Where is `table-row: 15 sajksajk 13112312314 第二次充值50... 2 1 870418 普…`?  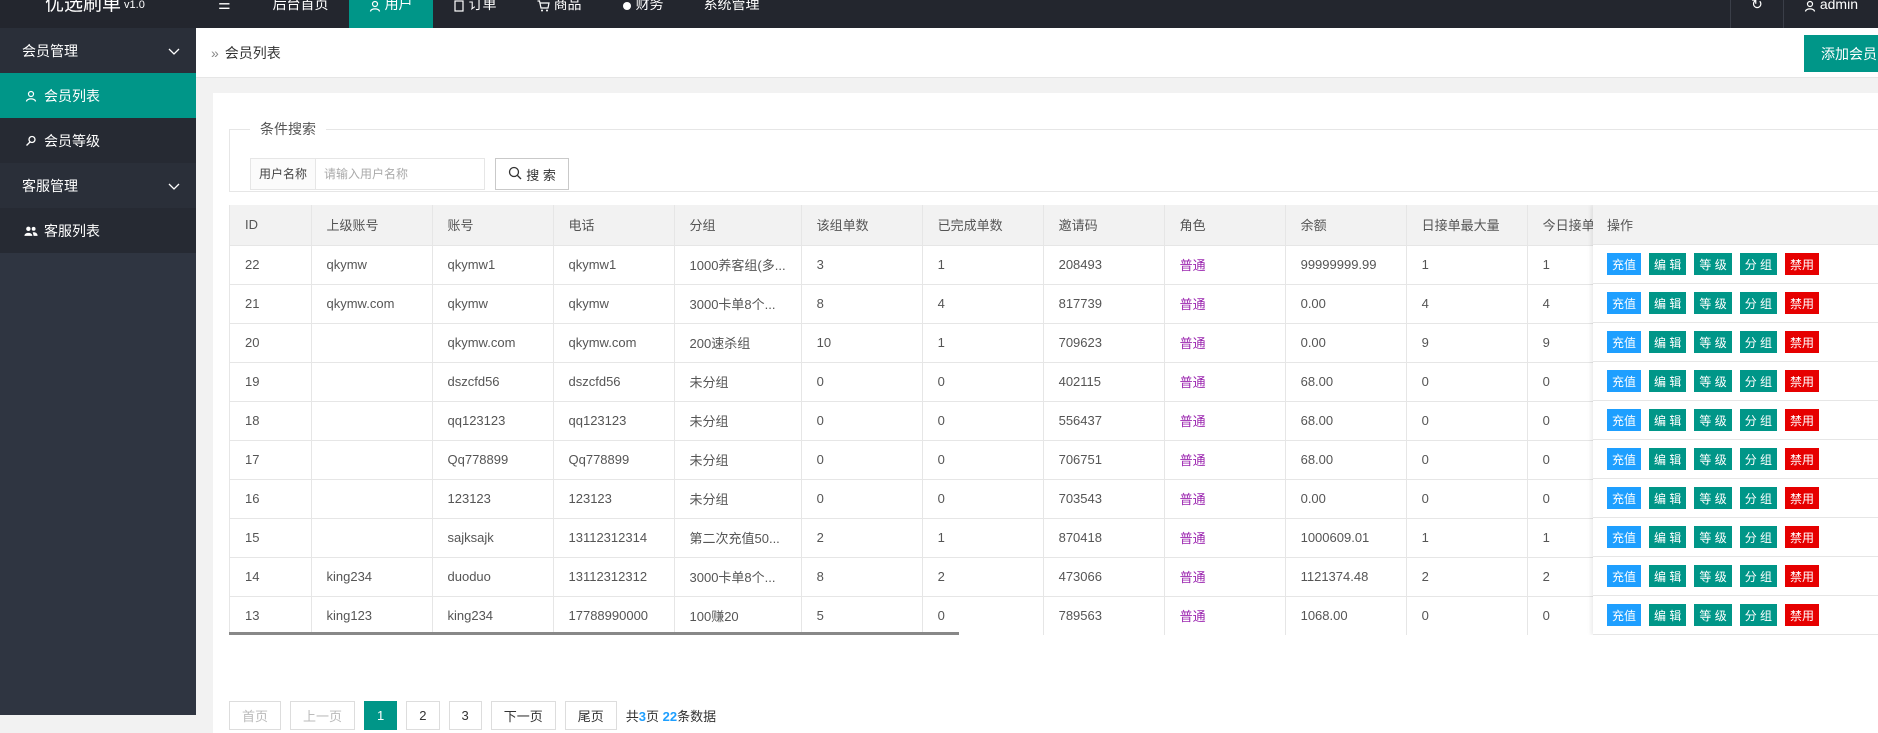
table-row: 15 sajksajk 13112312314 第二次充值50... 2 1 870418 普… is located at coordinates (939, 538).